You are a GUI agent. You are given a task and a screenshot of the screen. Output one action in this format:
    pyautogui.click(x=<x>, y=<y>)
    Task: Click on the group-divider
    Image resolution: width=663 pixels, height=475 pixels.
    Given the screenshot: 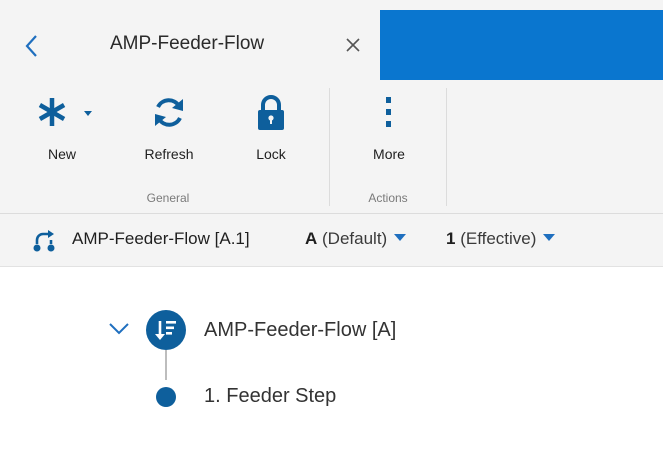 What is the action you would take?
    pyautogui.click(x=329, y=147)
    